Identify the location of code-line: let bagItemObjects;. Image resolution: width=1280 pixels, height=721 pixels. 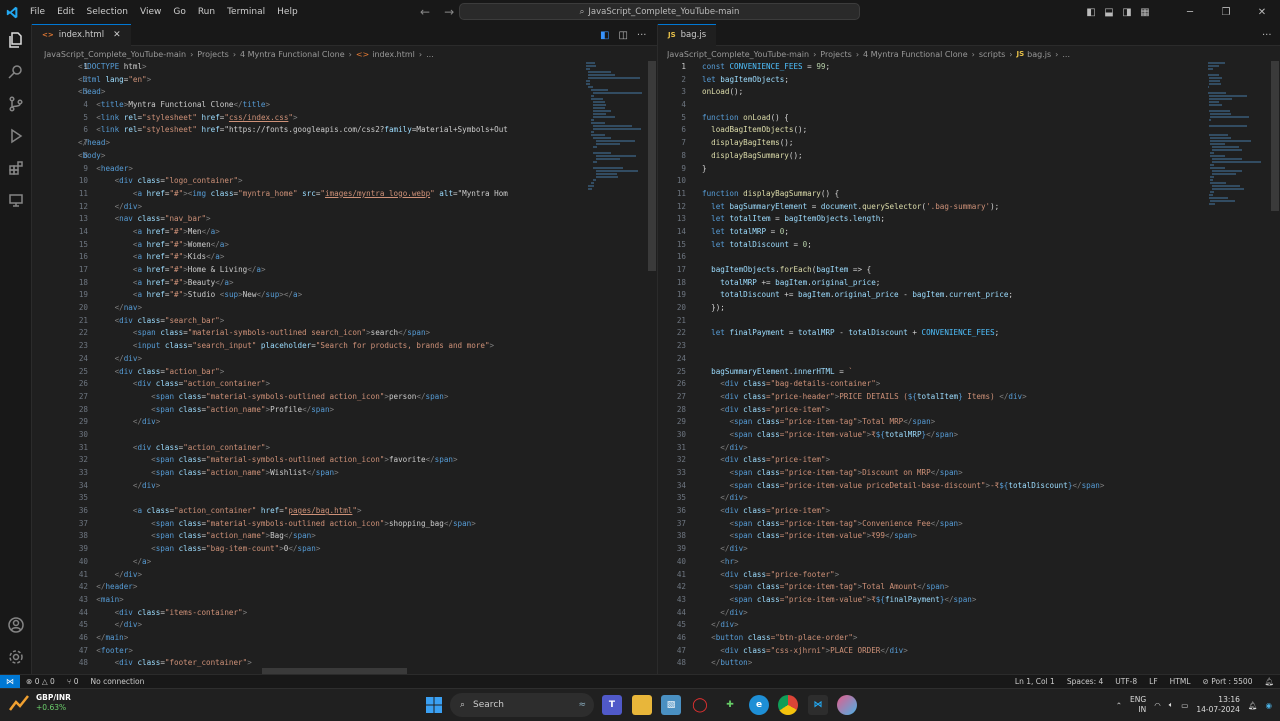
(949, 80).